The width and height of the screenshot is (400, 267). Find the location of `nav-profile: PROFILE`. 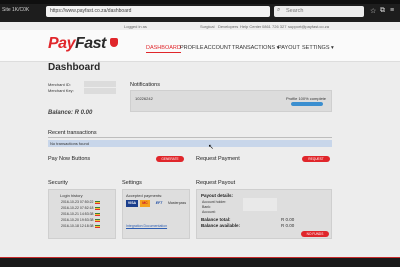

nav-profile: PROFILE is located at coordinates (192, 48).